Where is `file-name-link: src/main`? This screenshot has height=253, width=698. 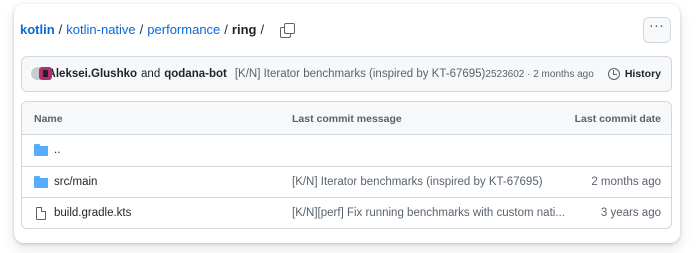 file-name-link: src/main is located at coordinates (75, 182).